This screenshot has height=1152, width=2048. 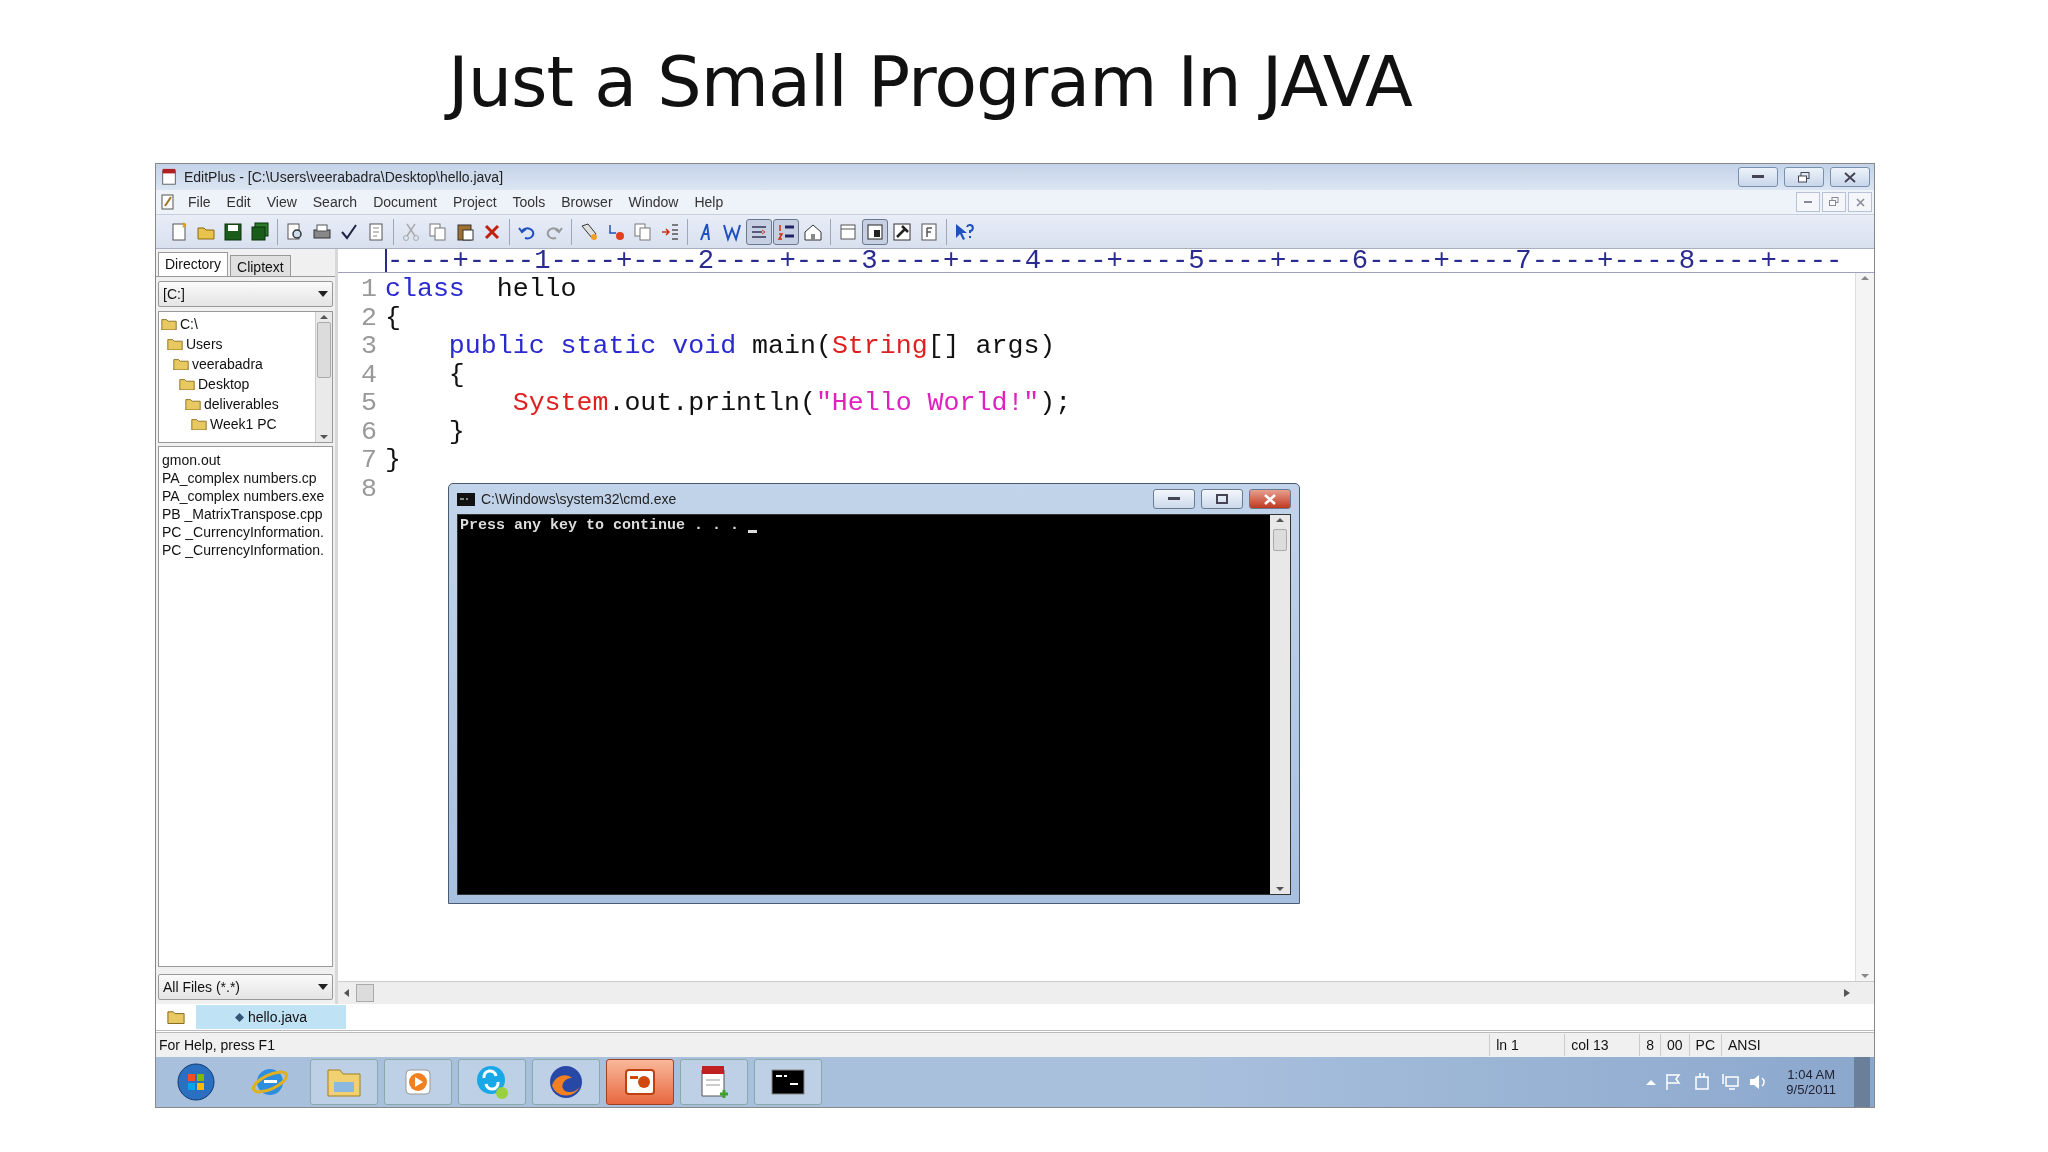 What do you see at coordinates (347, 993) in the screenshot?
I see `left-arrow-icon` at bounding box center [347, 993].